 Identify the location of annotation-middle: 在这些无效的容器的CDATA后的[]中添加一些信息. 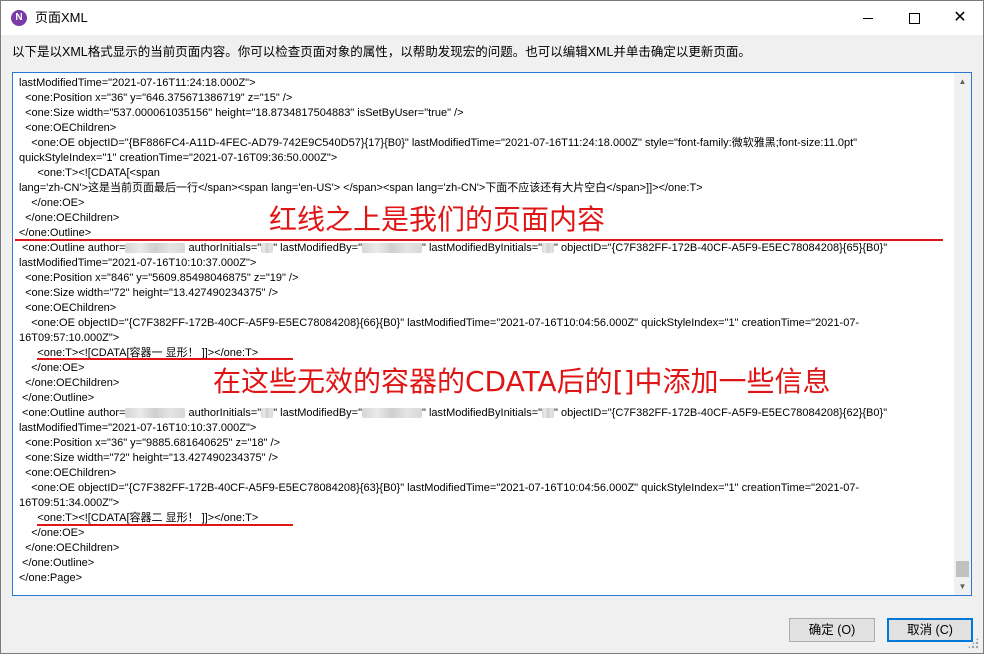
(522, 381).